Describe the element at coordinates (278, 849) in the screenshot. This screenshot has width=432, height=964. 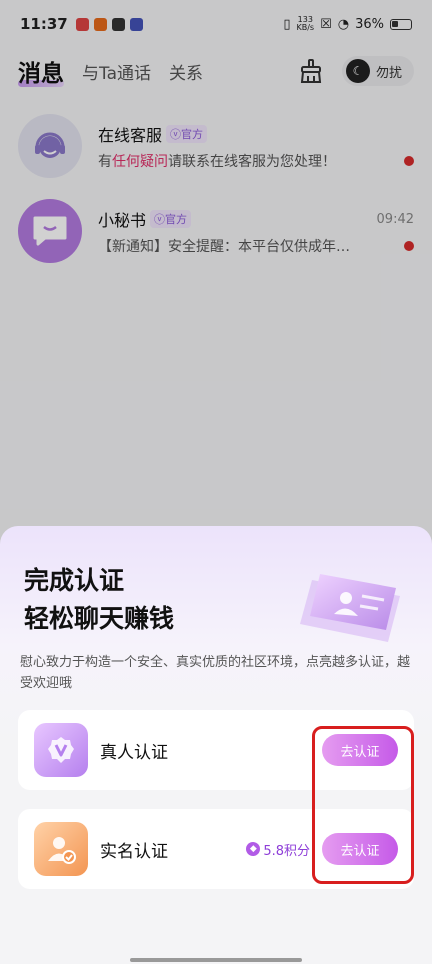
I see `points-reward: ◆ 5.8积分` at that location.